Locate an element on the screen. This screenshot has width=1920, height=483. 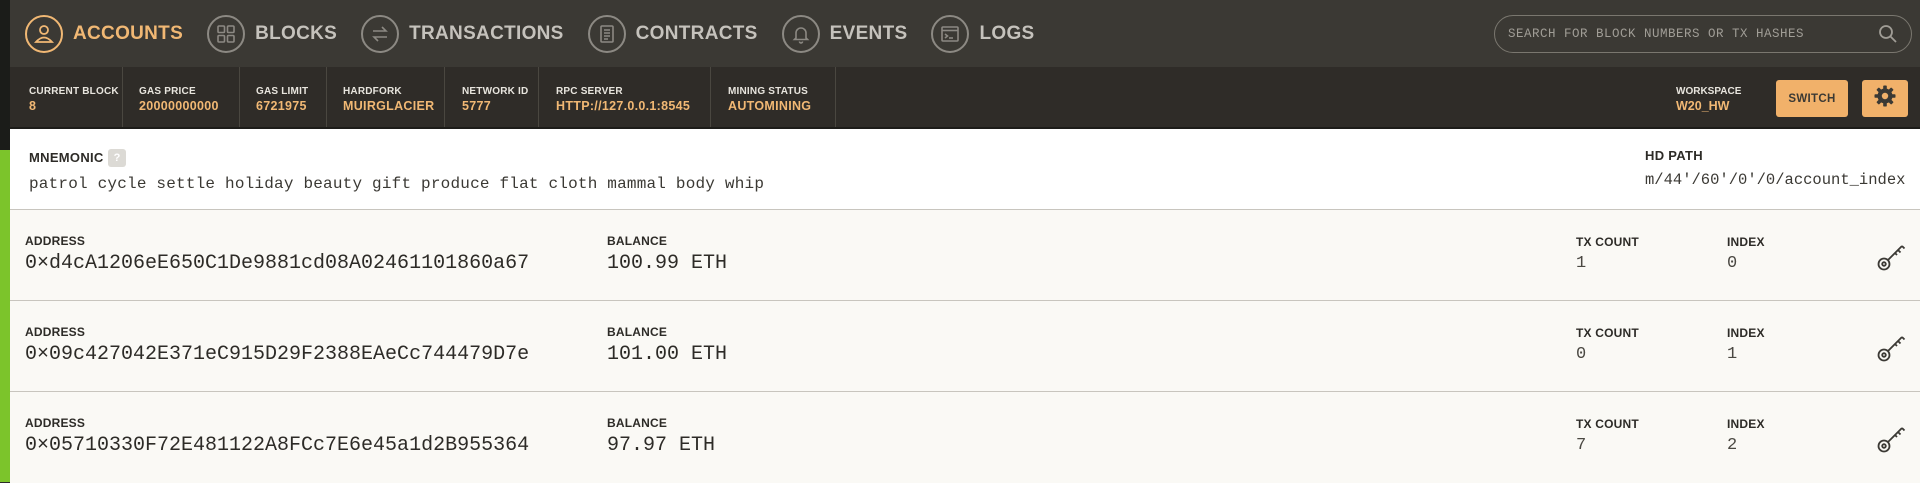
stat-value: HTTP://127.0.0.1:8545 is located at coordinates (623, 106).